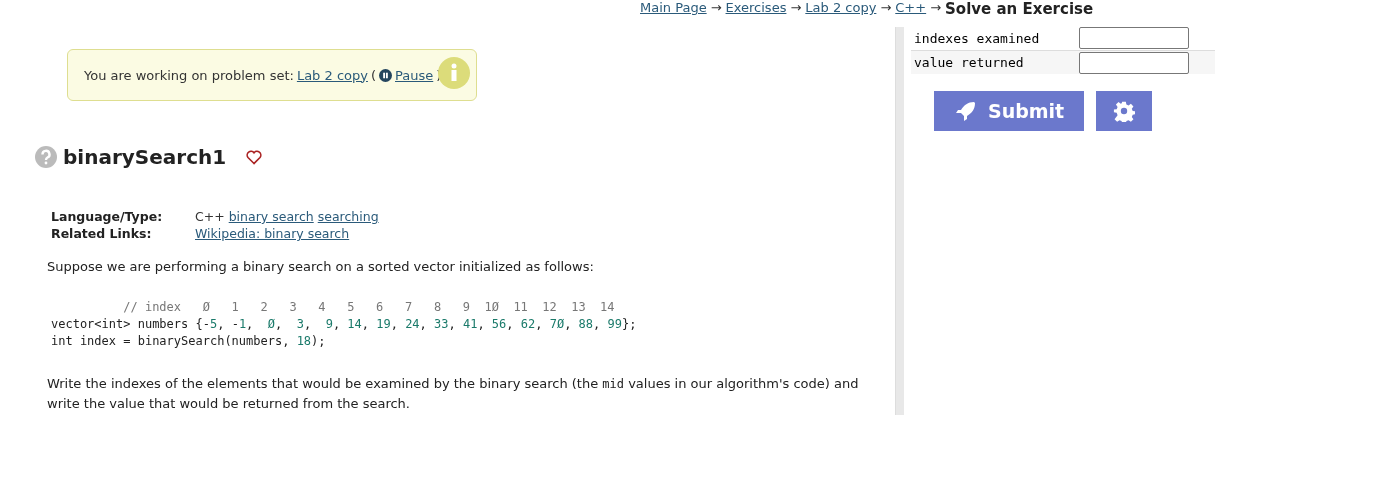 This screenshot has height=481, width=1390. What do you see at coordinates (189, 75) in the screenshot?
I see `notice-text: You are working on problem set:` at bounding box center [189, 75].